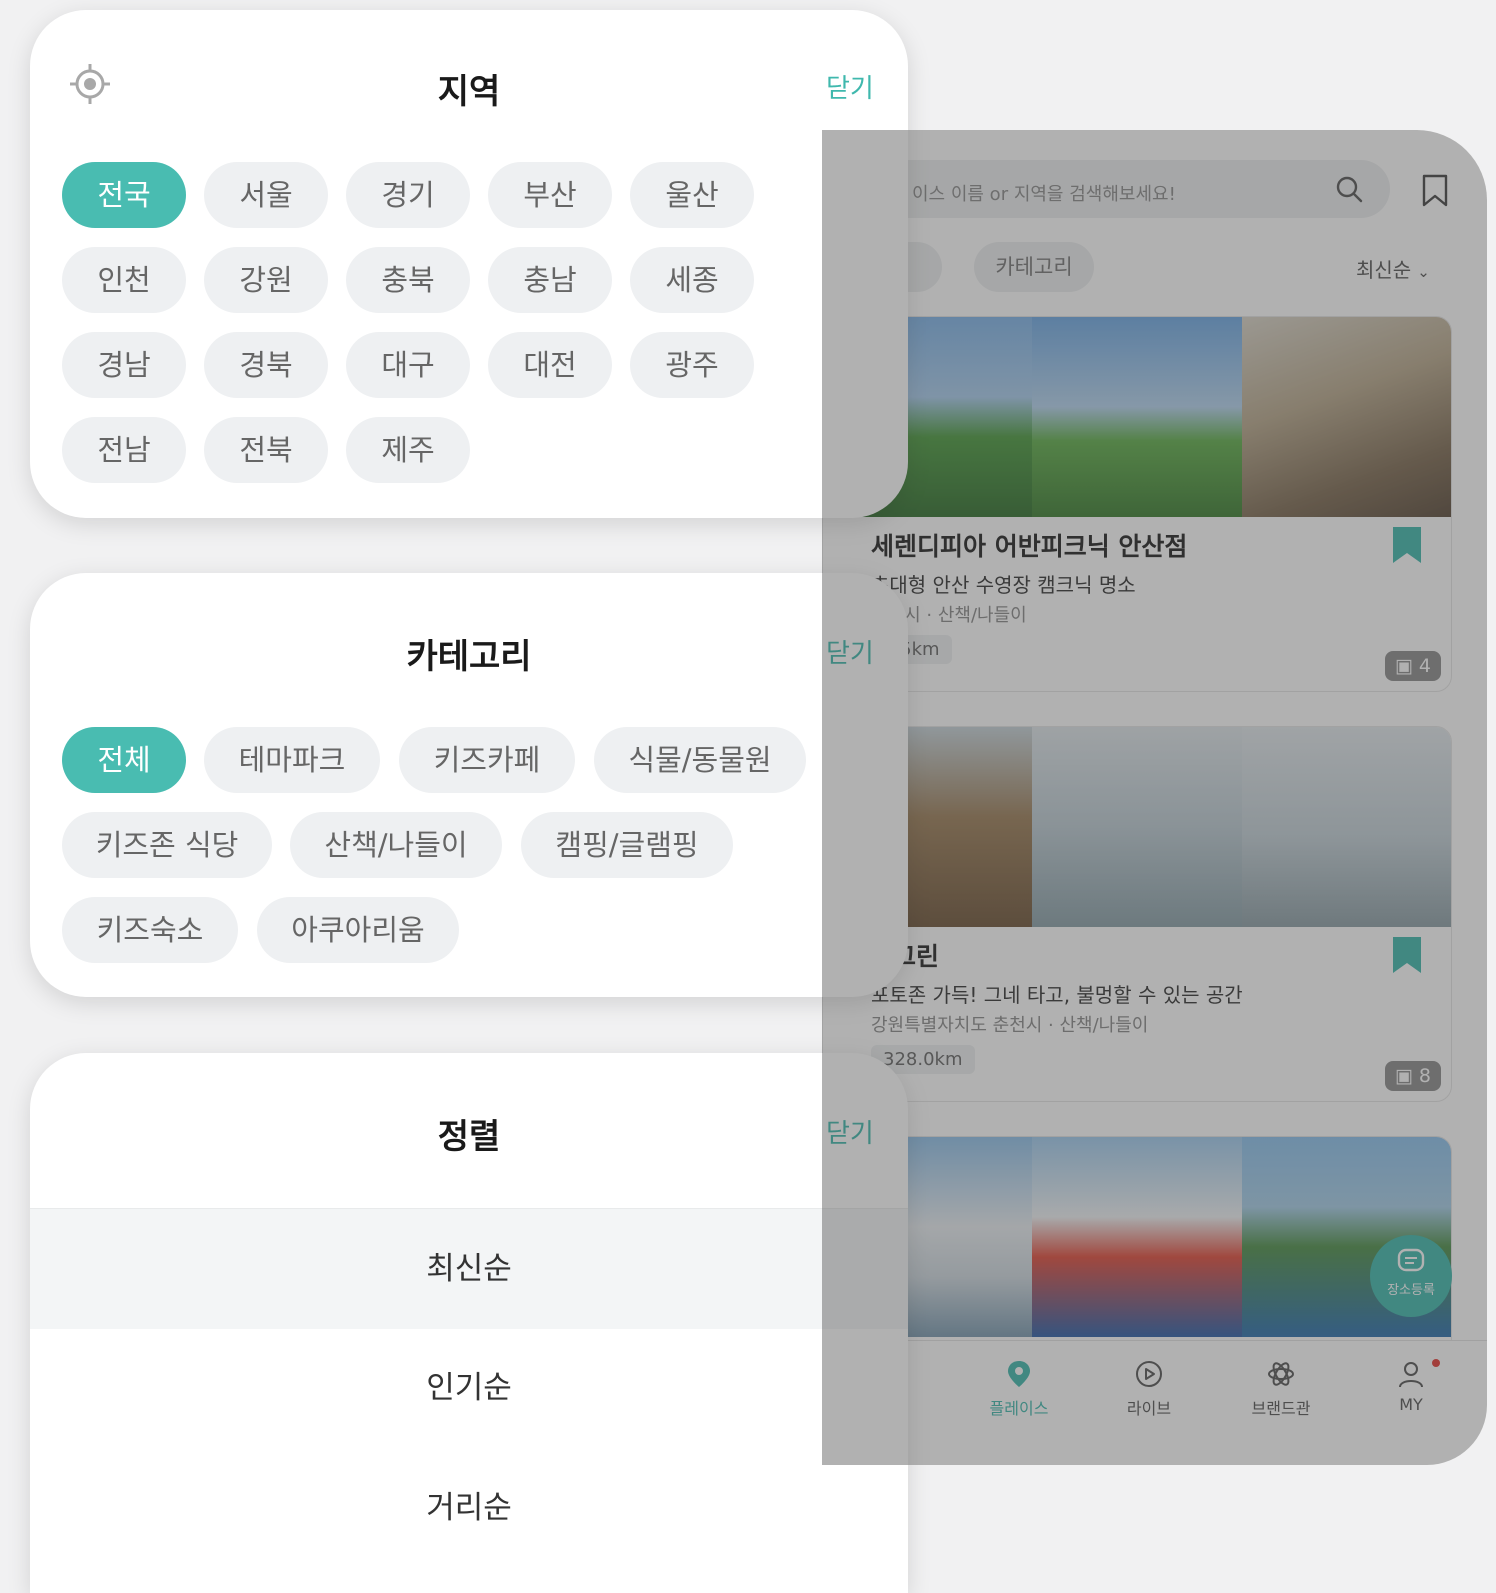 The image size is (1496, 1593). What do you see at coordinates (408, 195) in the screenshot?
I see `region-chip: 경기` at bounding box center [408, 195].